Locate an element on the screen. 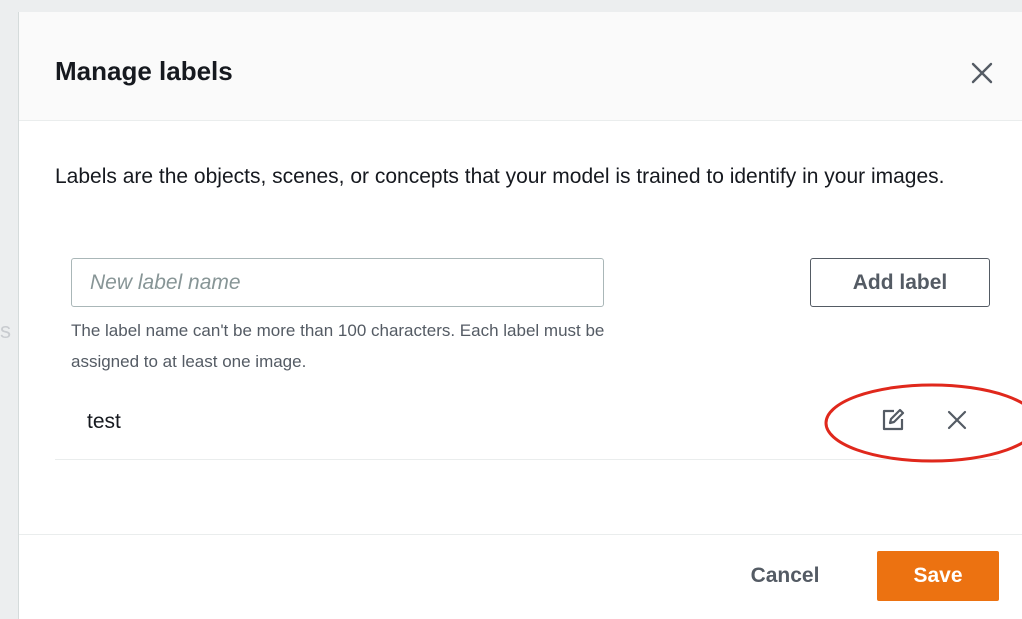 The height and width of the screenshot is (619, 1022). add-label-button: Add label is located at coordinates (900, 282).